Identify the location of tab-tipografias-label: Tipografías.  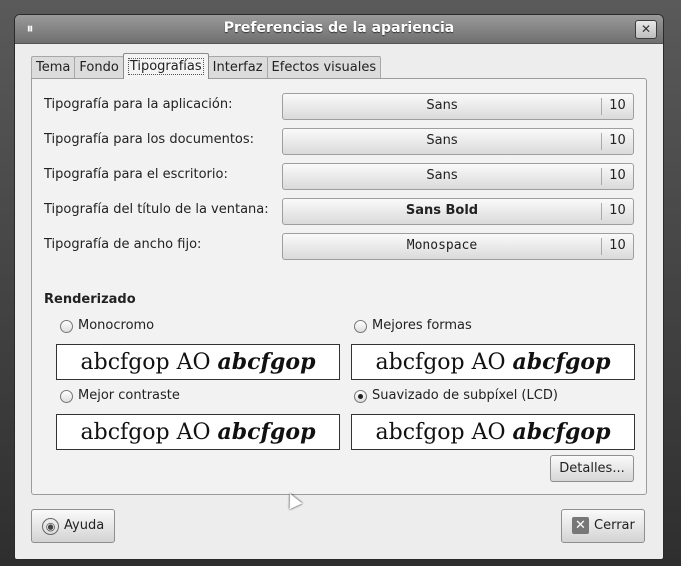
(165, 66).